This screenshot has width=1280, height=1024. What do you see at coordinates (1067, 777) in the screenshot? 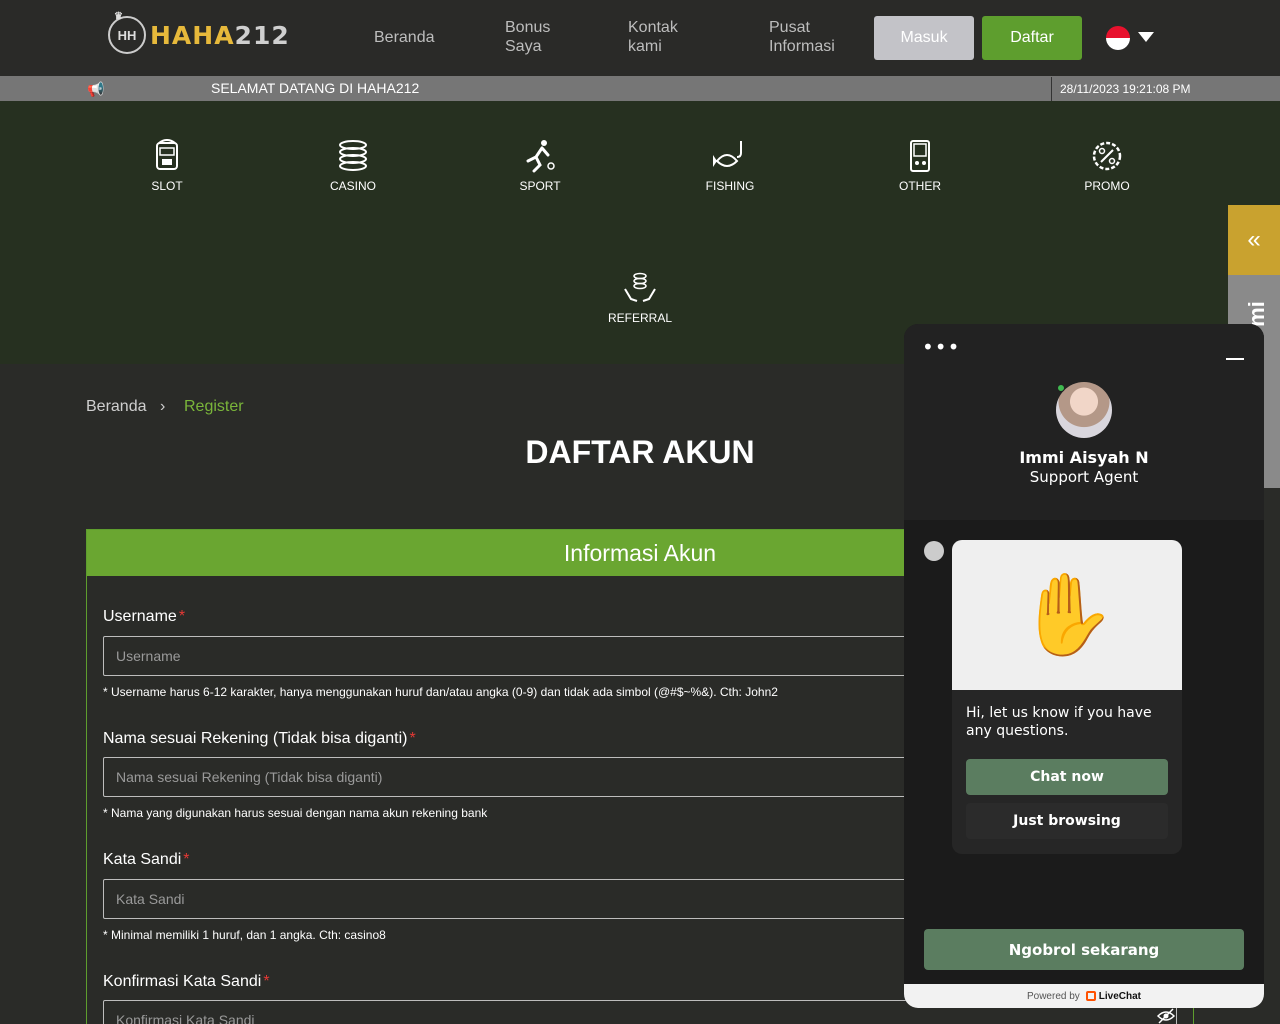
I see `chat-now-button: Chat now` at bounding box center [1067, 777].